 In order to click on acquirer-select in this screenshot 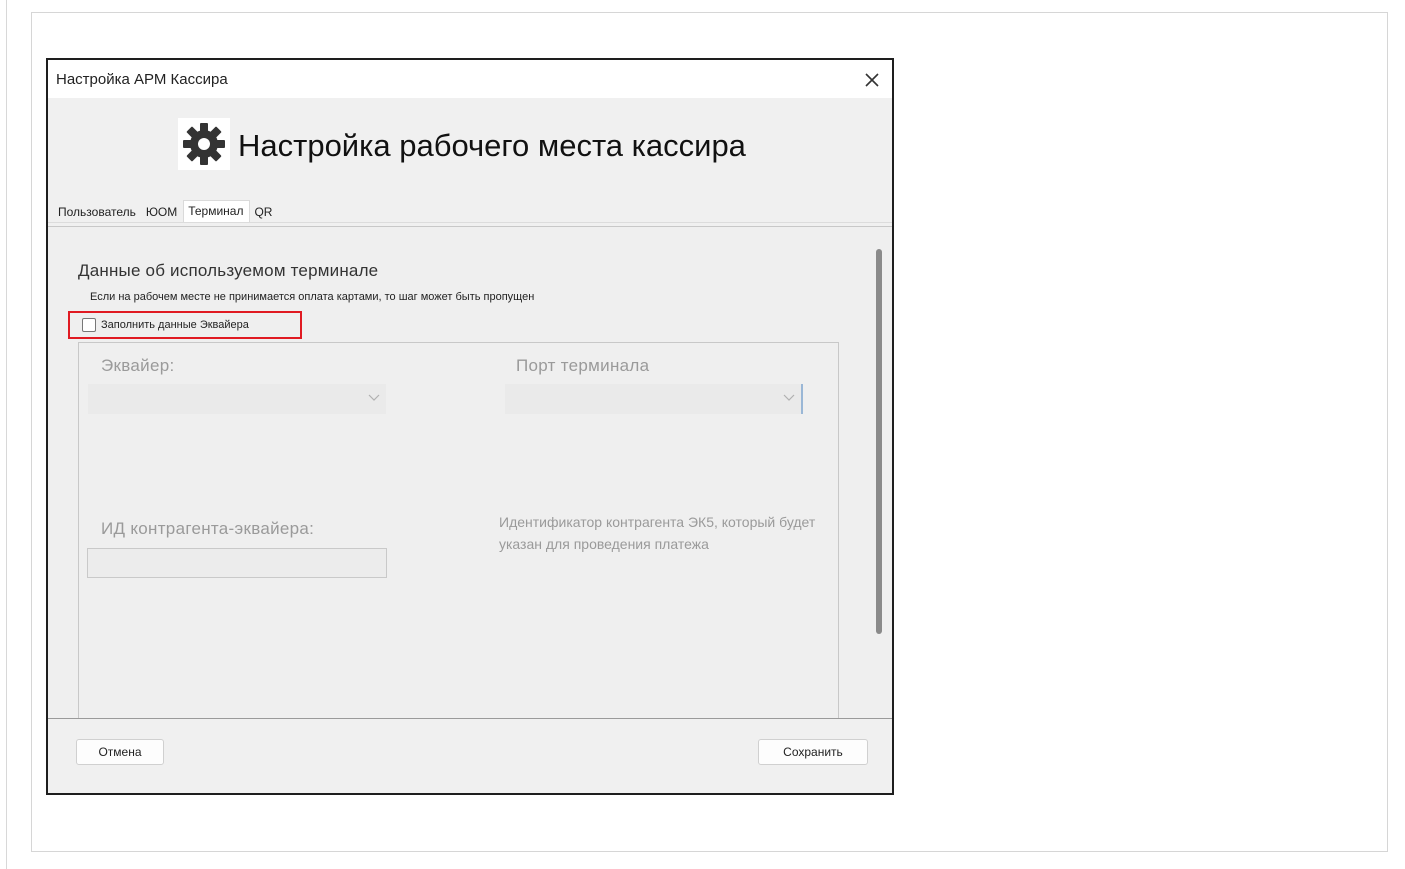, I will do `click(237, 399)`.